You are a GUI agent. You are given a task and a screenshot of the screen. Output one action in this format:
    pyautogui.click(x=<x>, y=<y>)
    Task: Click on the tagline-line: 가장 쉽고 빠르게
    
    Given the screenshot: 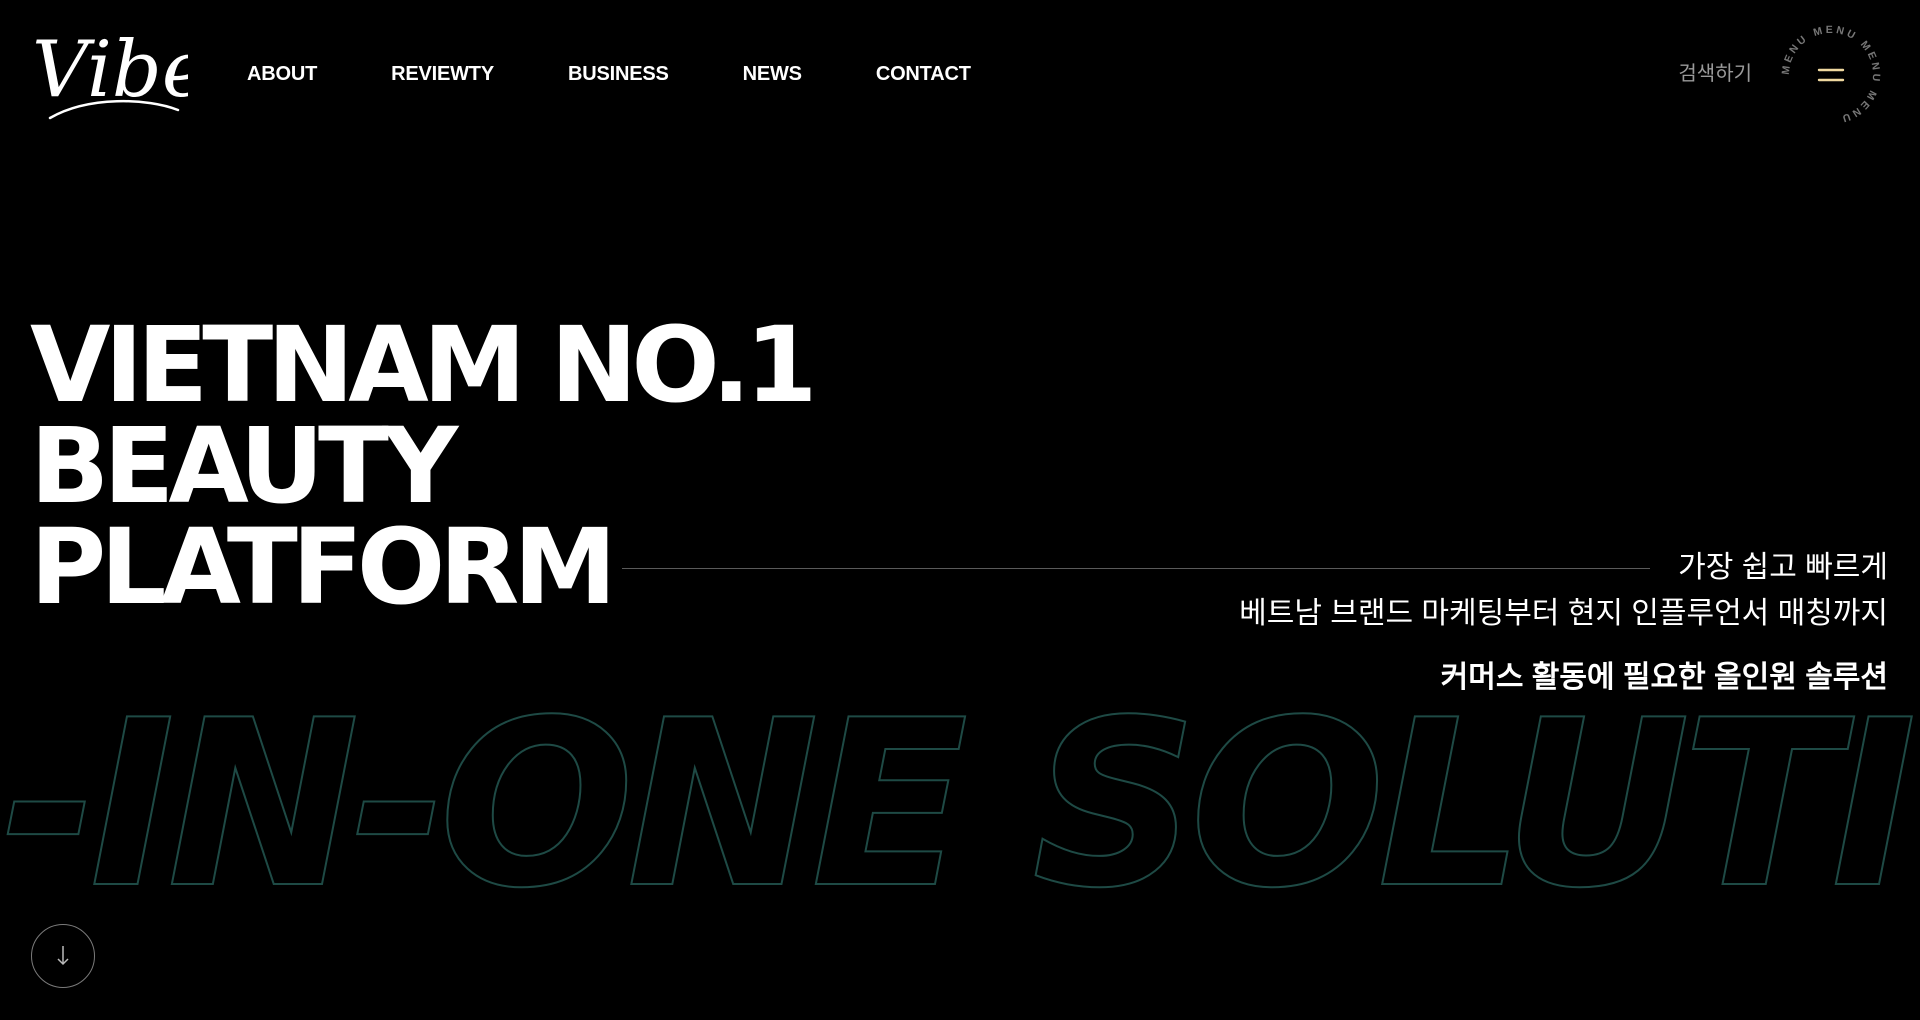 What is the action you would take?
    pyautogui.click(x=1783, y=567)
    